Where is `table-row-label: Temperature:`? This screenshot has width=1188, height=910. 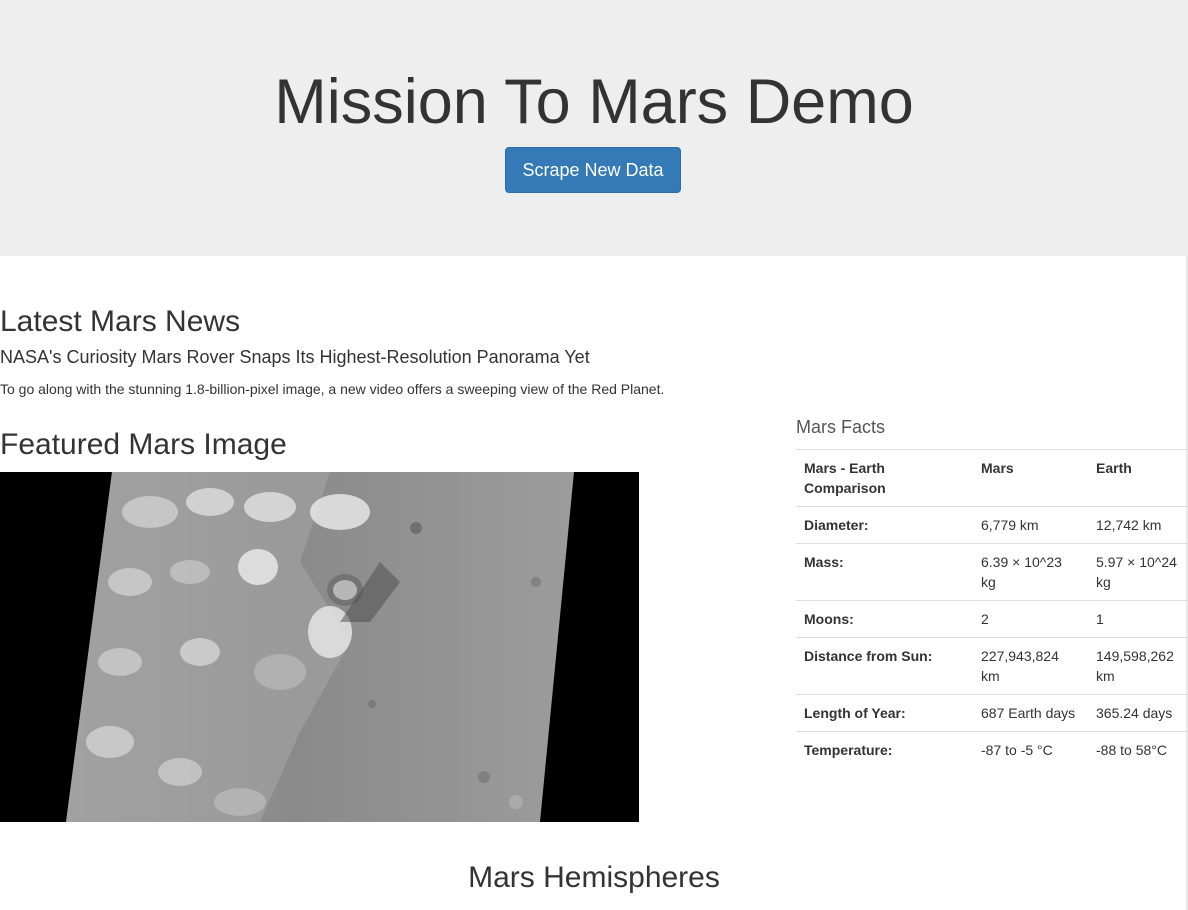
table-row-label: Temperature: is located at coordinates (884, 749).